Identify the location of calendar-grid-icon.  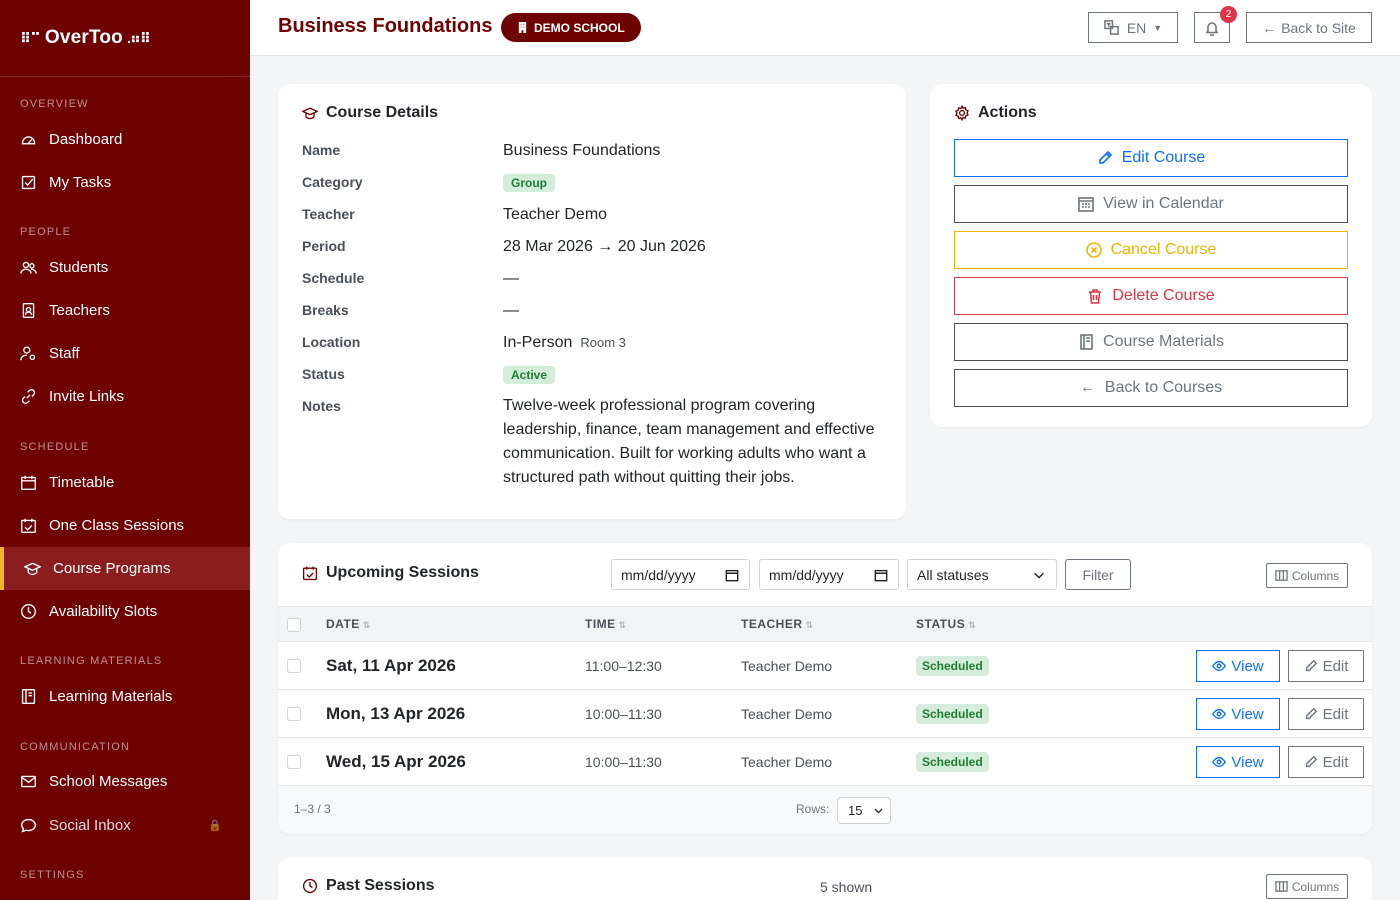
(1086, 204).